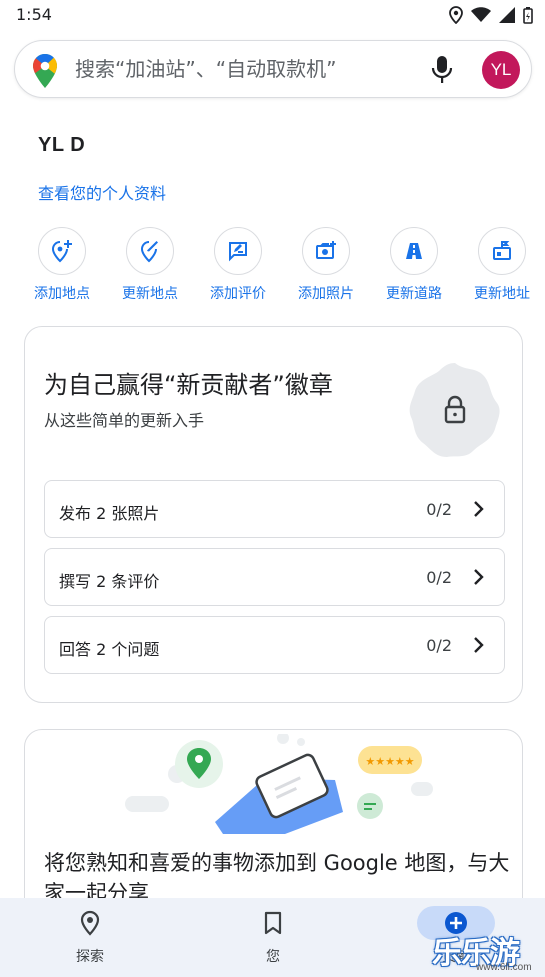 This screenshot has width=545, height=977. What do you see at coordinates (109, 513) in the screenshot?
I see `task-label: 发布 2 张照片` at bounding box center [109, 513].